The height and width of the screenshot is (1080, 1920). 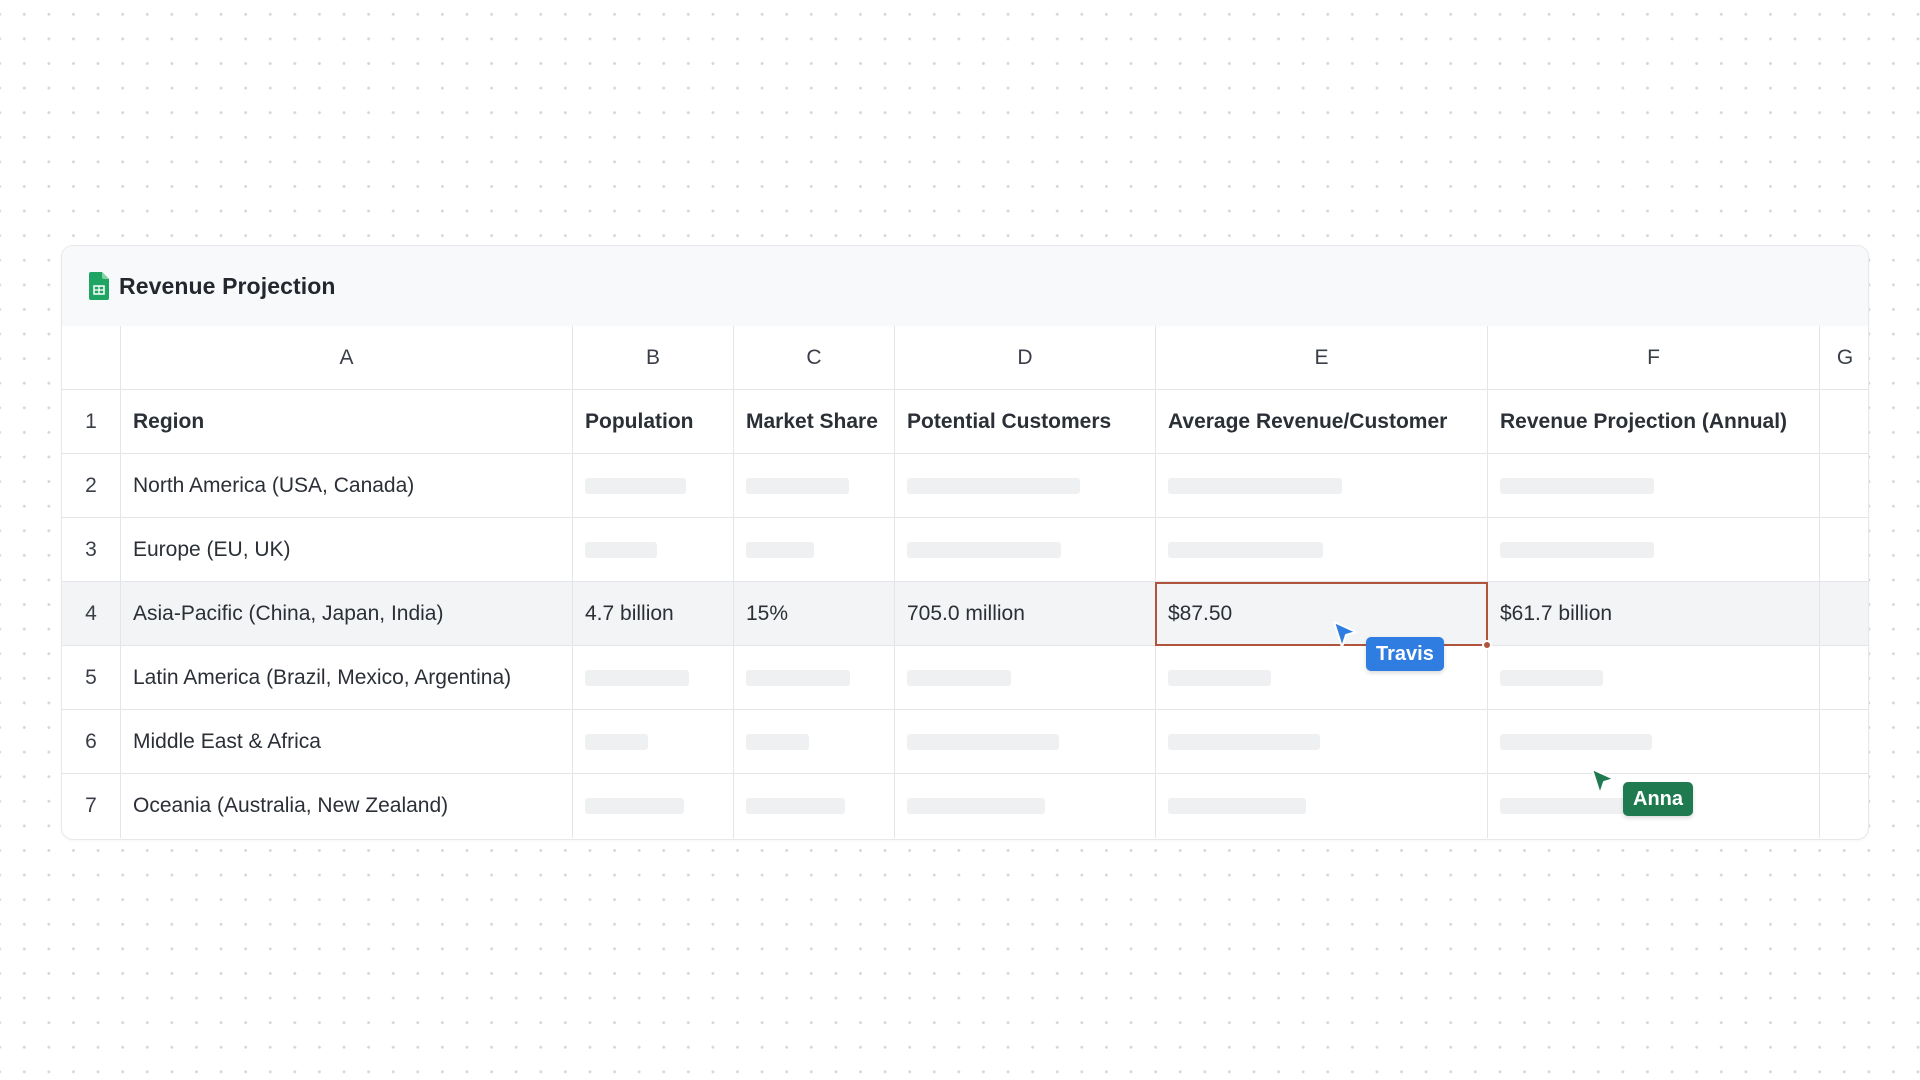 I want to click on row-number: 7, so click(x=91, y=806).